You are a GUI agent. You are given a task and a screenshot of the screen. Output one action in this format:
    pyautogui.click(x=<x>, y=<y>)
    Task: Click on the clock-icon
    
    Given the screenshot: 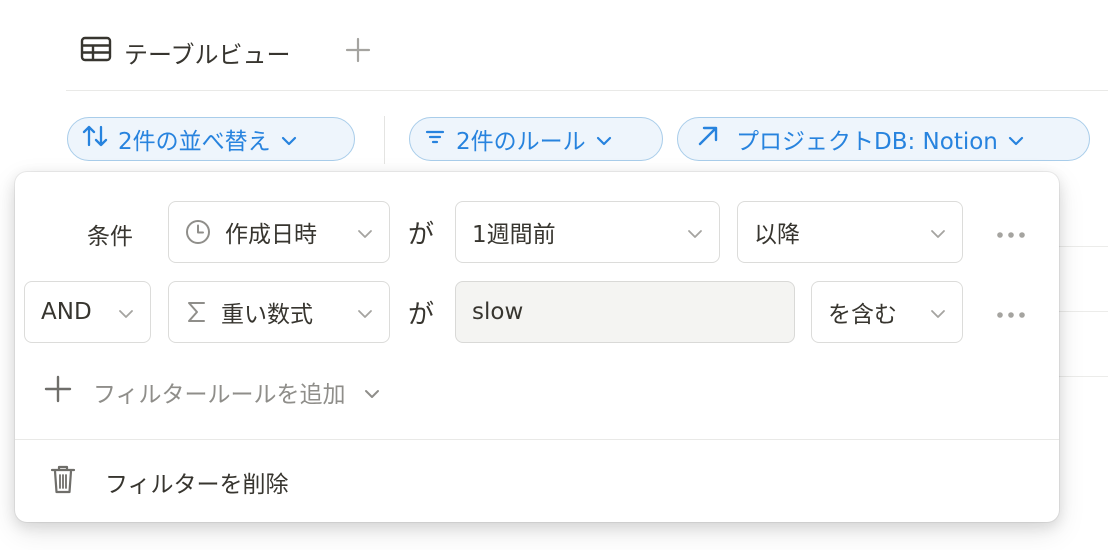 What is the action you would take?
    pyautogui.click(x=198, y=232)
    